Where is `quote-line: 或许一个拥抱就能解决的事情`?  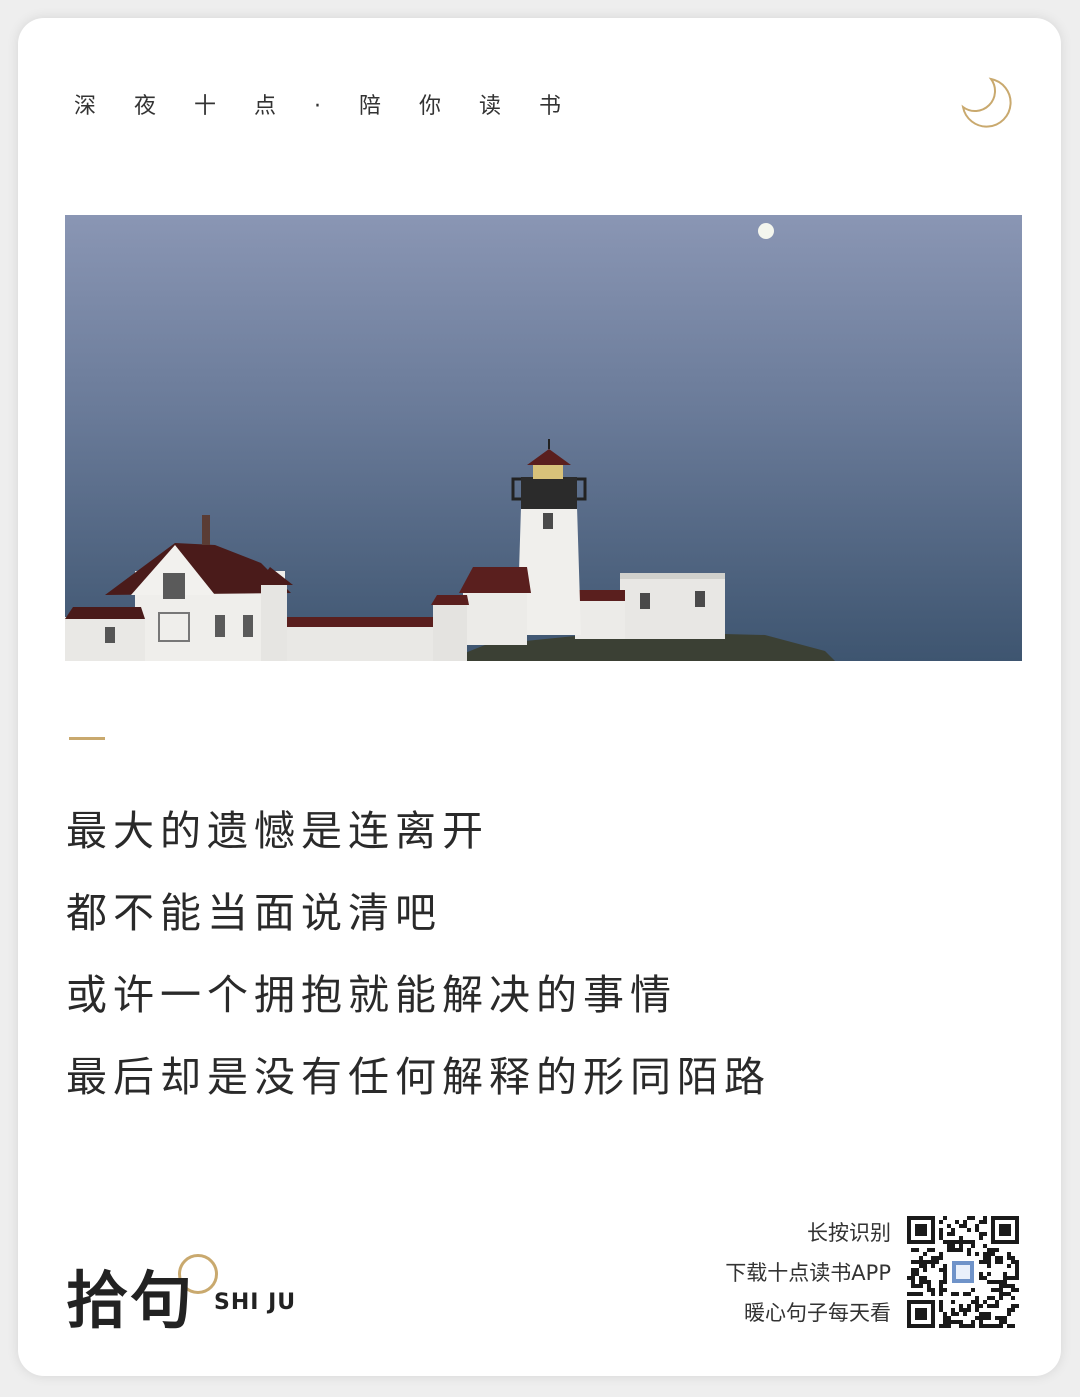 quote-line: 或许一个拥抱就能解决的事情 is located at coordinates (371, 995).